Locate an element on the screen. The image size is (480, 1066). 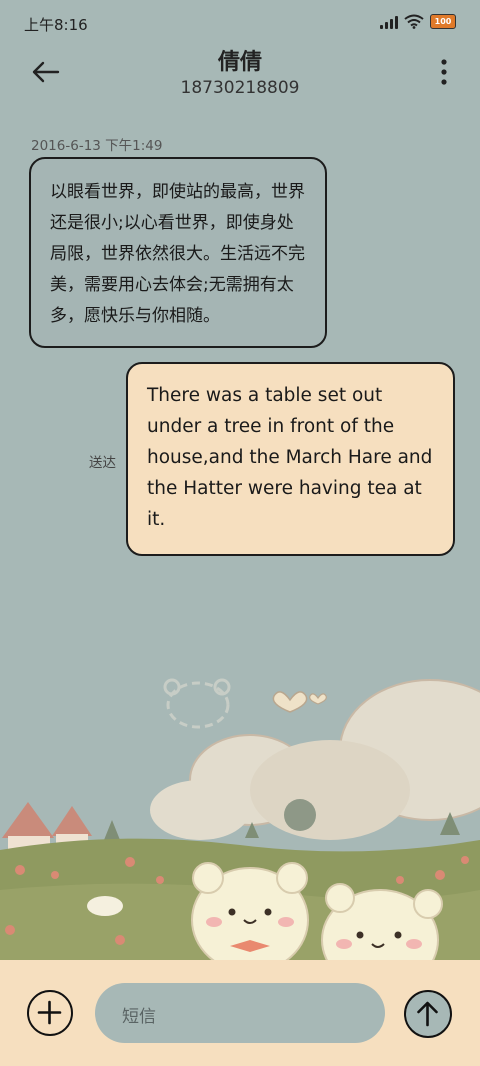
message-input-placeholder: 短信 is located at coordinates (139, 1017).